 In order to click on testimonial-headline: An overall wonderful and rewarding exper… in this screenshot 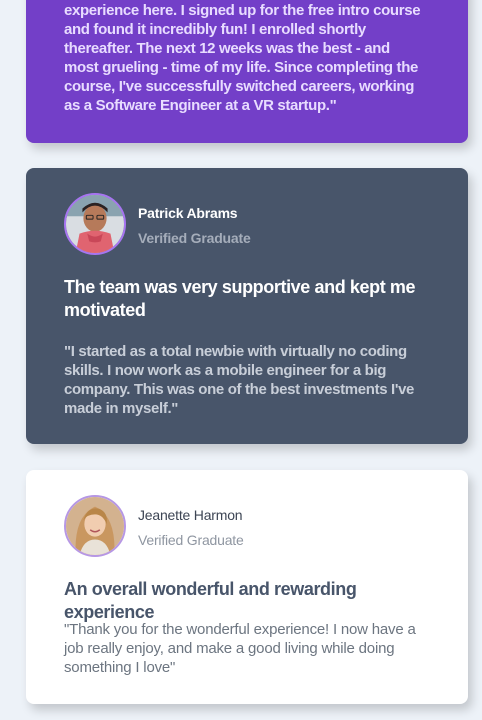, I will do `click(210, 600)`.